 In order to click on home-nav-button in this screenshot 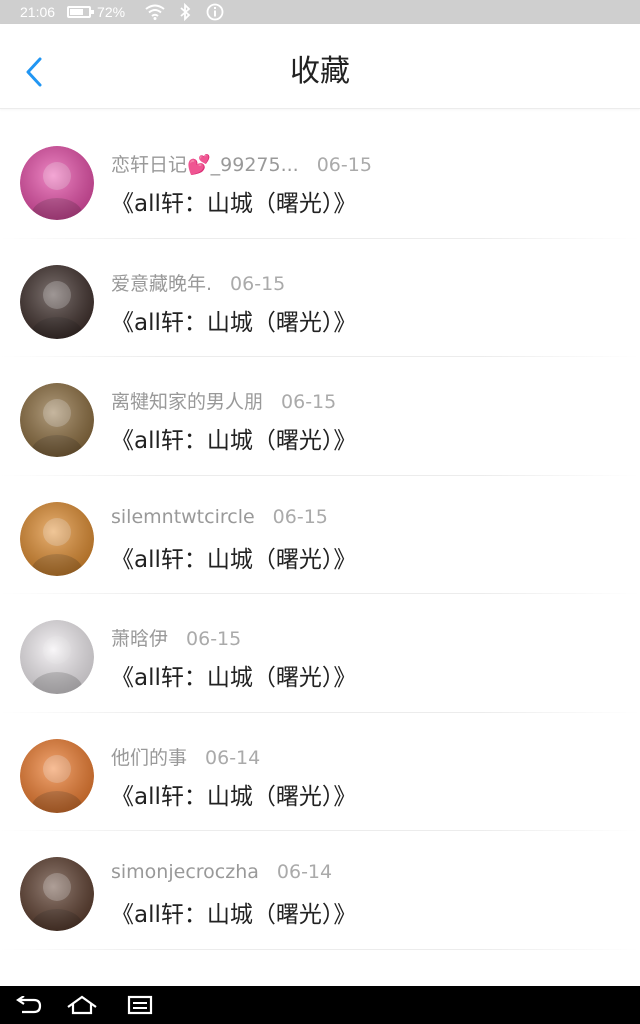, I will do `click(82, 1005)`.